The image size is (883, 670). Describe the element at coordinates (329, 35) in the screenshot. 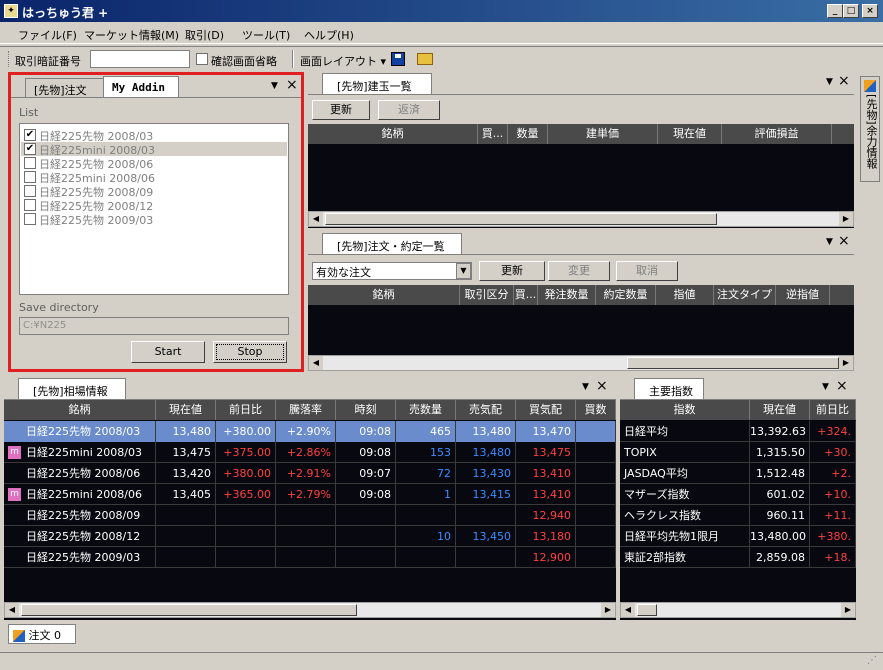

I see `menu-help: ヘルプ(H)` at that location.